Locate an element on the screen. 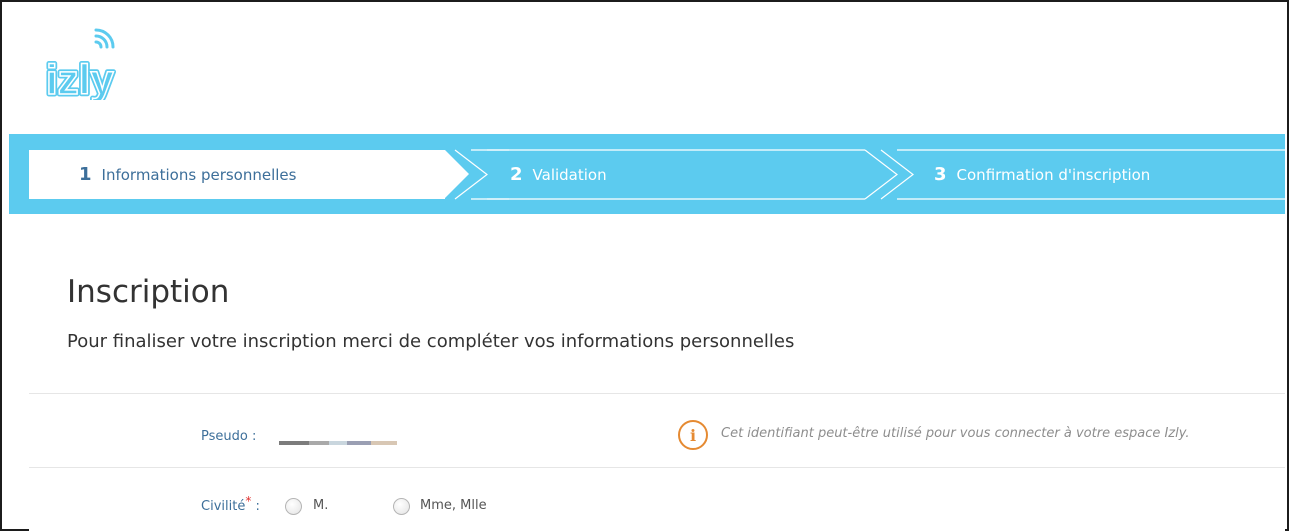 Image resolution: width=1299 pixels, height=531 pixels. civilite-option-mme: Mme, Mlle is located at coordinates (453, 505).